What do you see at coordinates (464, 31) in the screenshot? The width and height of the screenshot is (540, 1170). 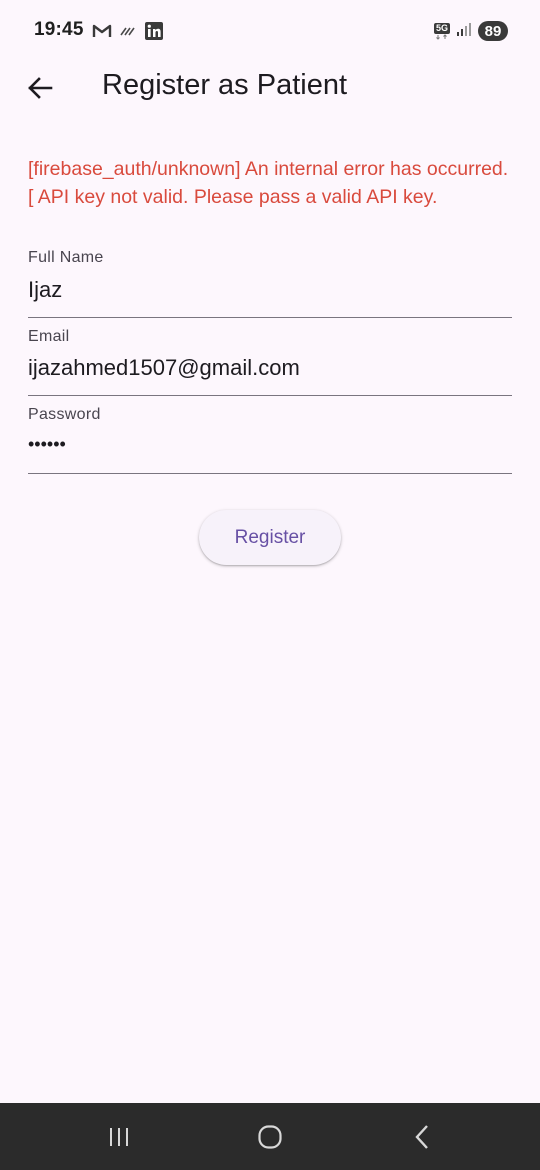 I see `signal-icon` at bounding box center [464, 31].